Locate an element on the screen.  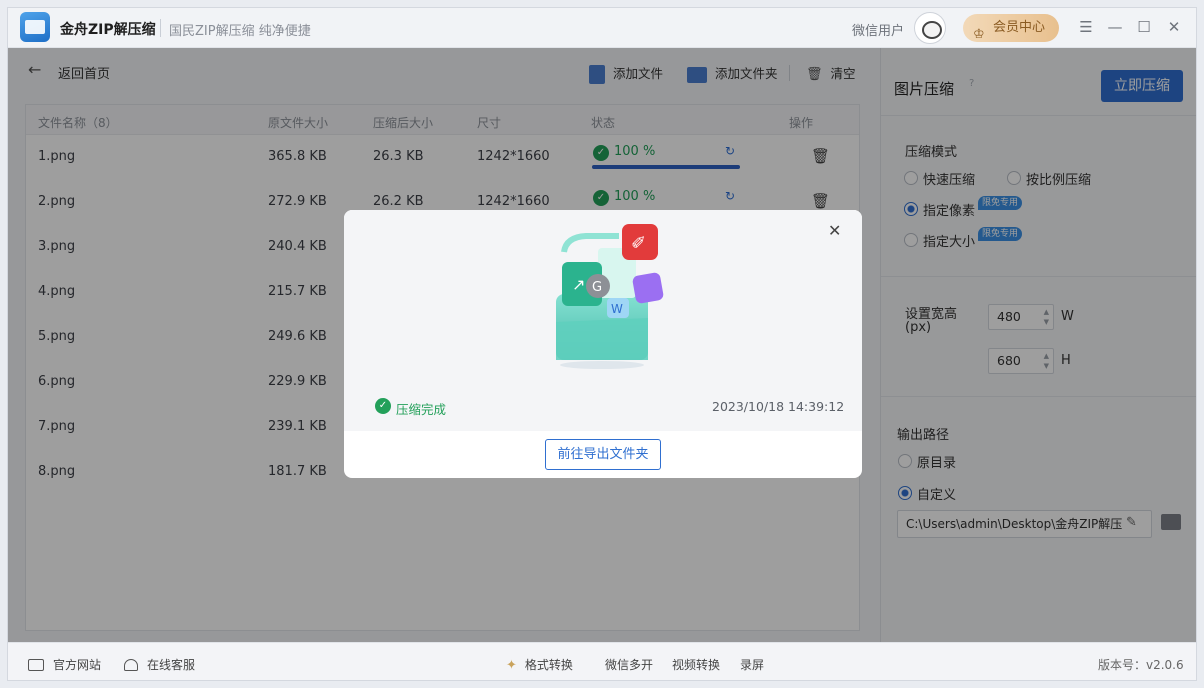
compress-timestamp: 2023/10/18 14:39:12 is located at coordinates (778, 406).